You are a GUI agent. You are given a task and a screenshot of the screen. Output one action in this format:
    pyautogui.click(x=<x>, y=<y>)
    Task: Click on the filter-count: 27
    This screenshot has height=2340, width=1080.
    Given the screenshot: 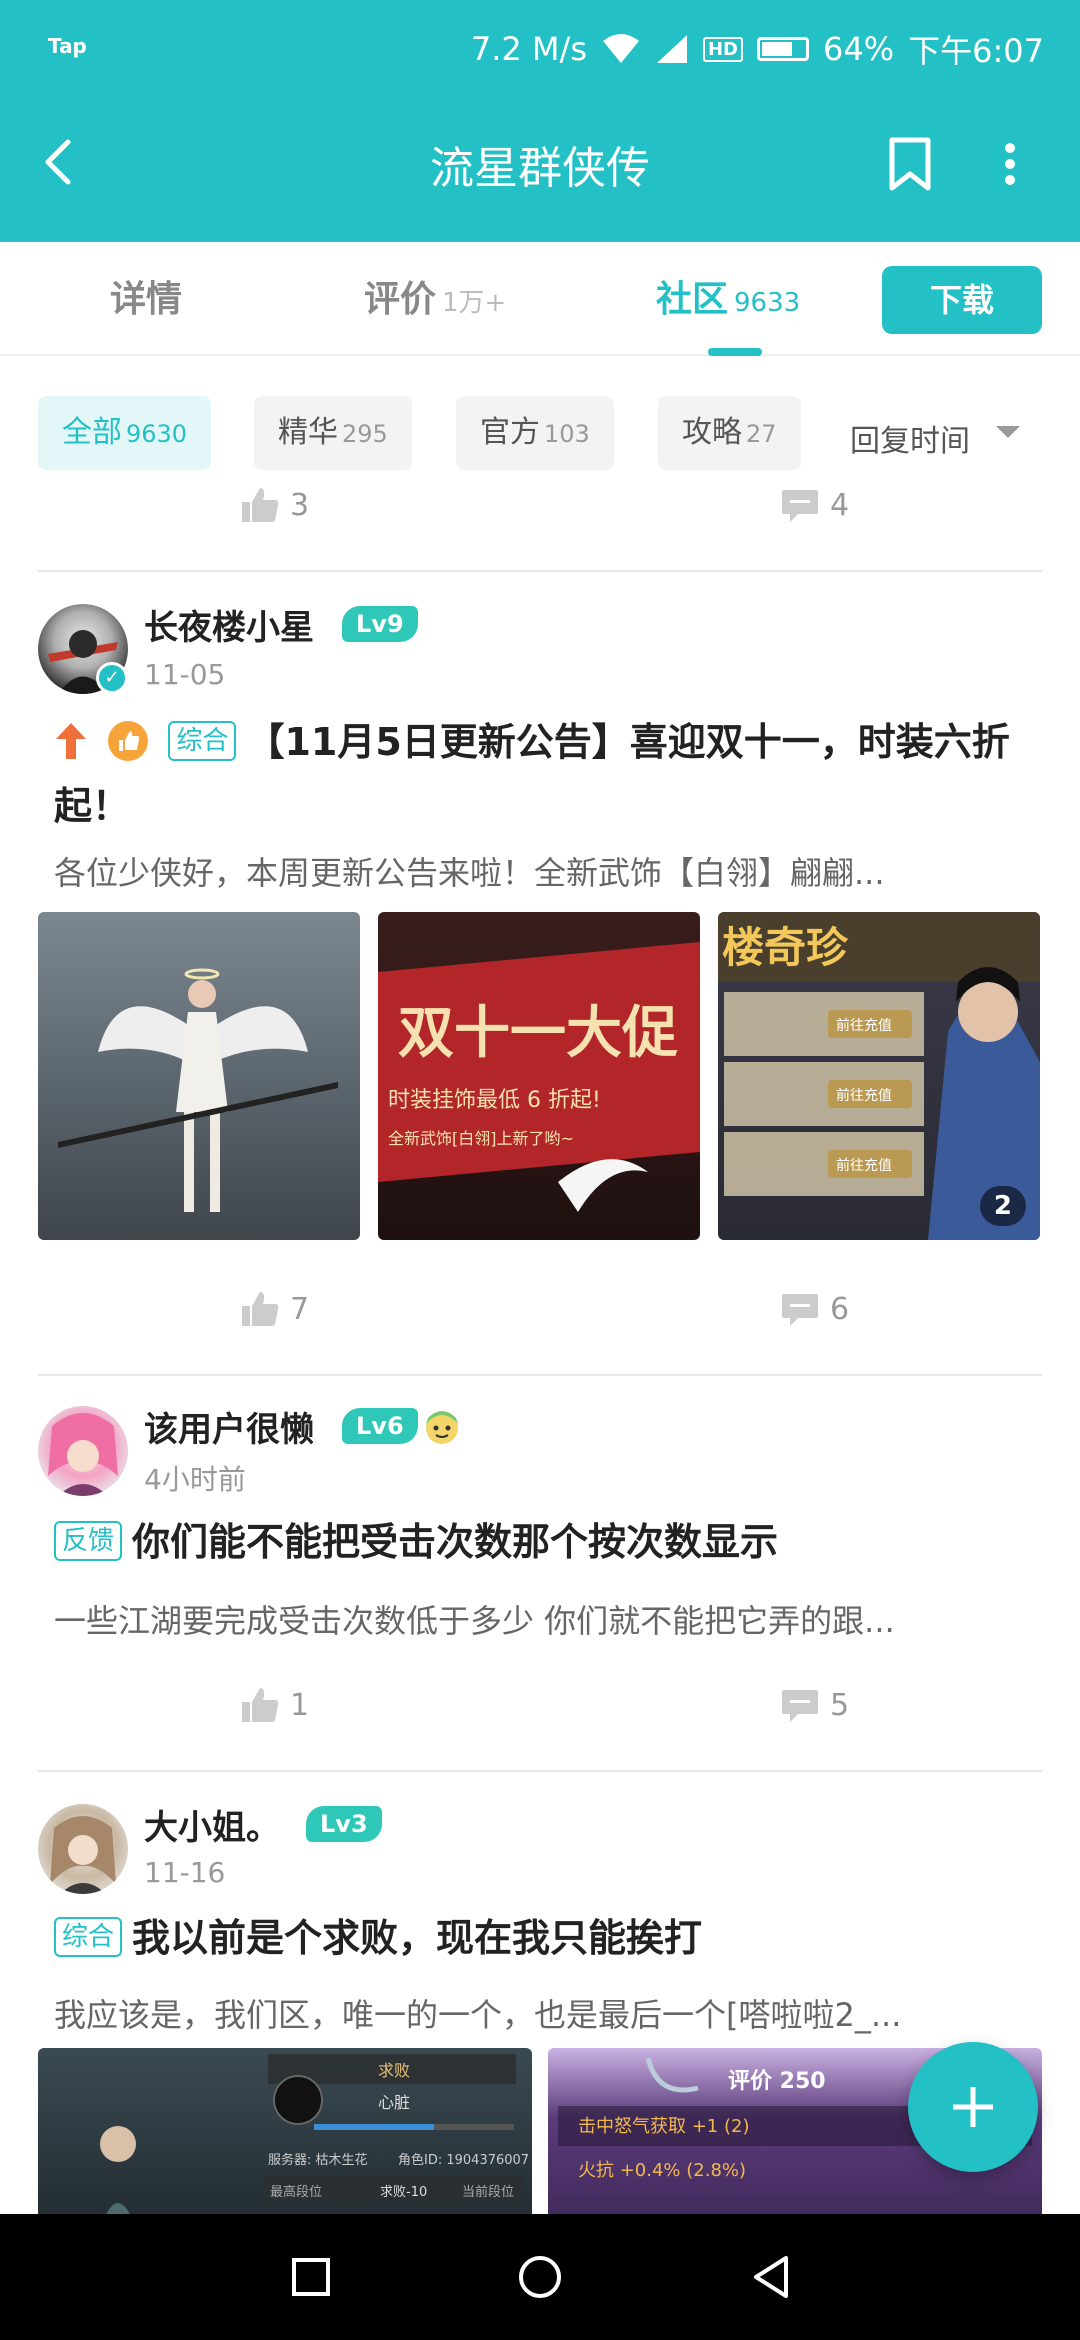 What is the action you would take?
    pyautogui.click(x=761, y=434)
    